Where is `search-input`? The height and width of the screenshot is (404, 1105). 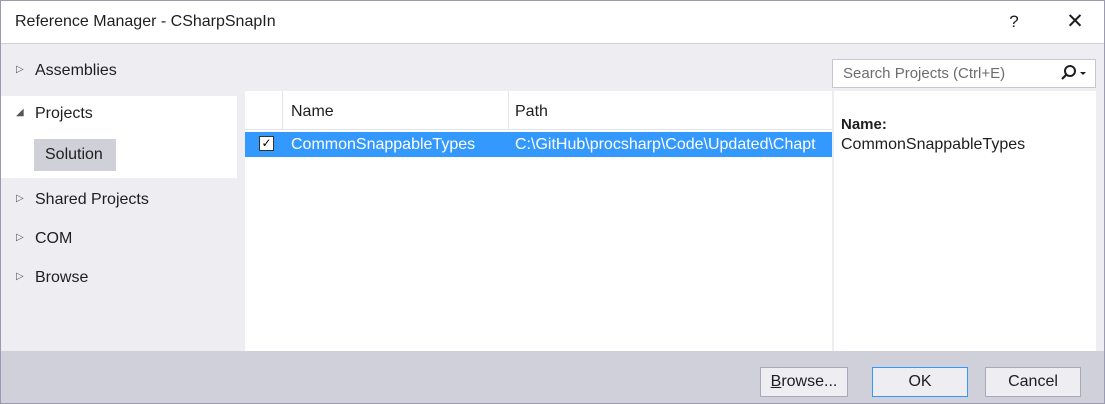
search-input is located at coordinates (943, 73).